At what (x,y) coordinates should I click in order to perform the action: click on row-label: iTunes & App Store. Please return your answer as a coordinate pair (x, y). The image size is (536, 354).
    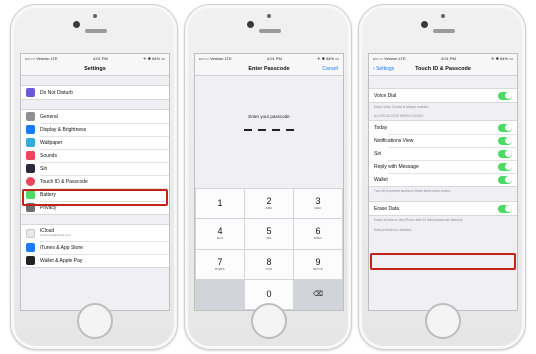
    Looking at the image, I should click on (61, 247).